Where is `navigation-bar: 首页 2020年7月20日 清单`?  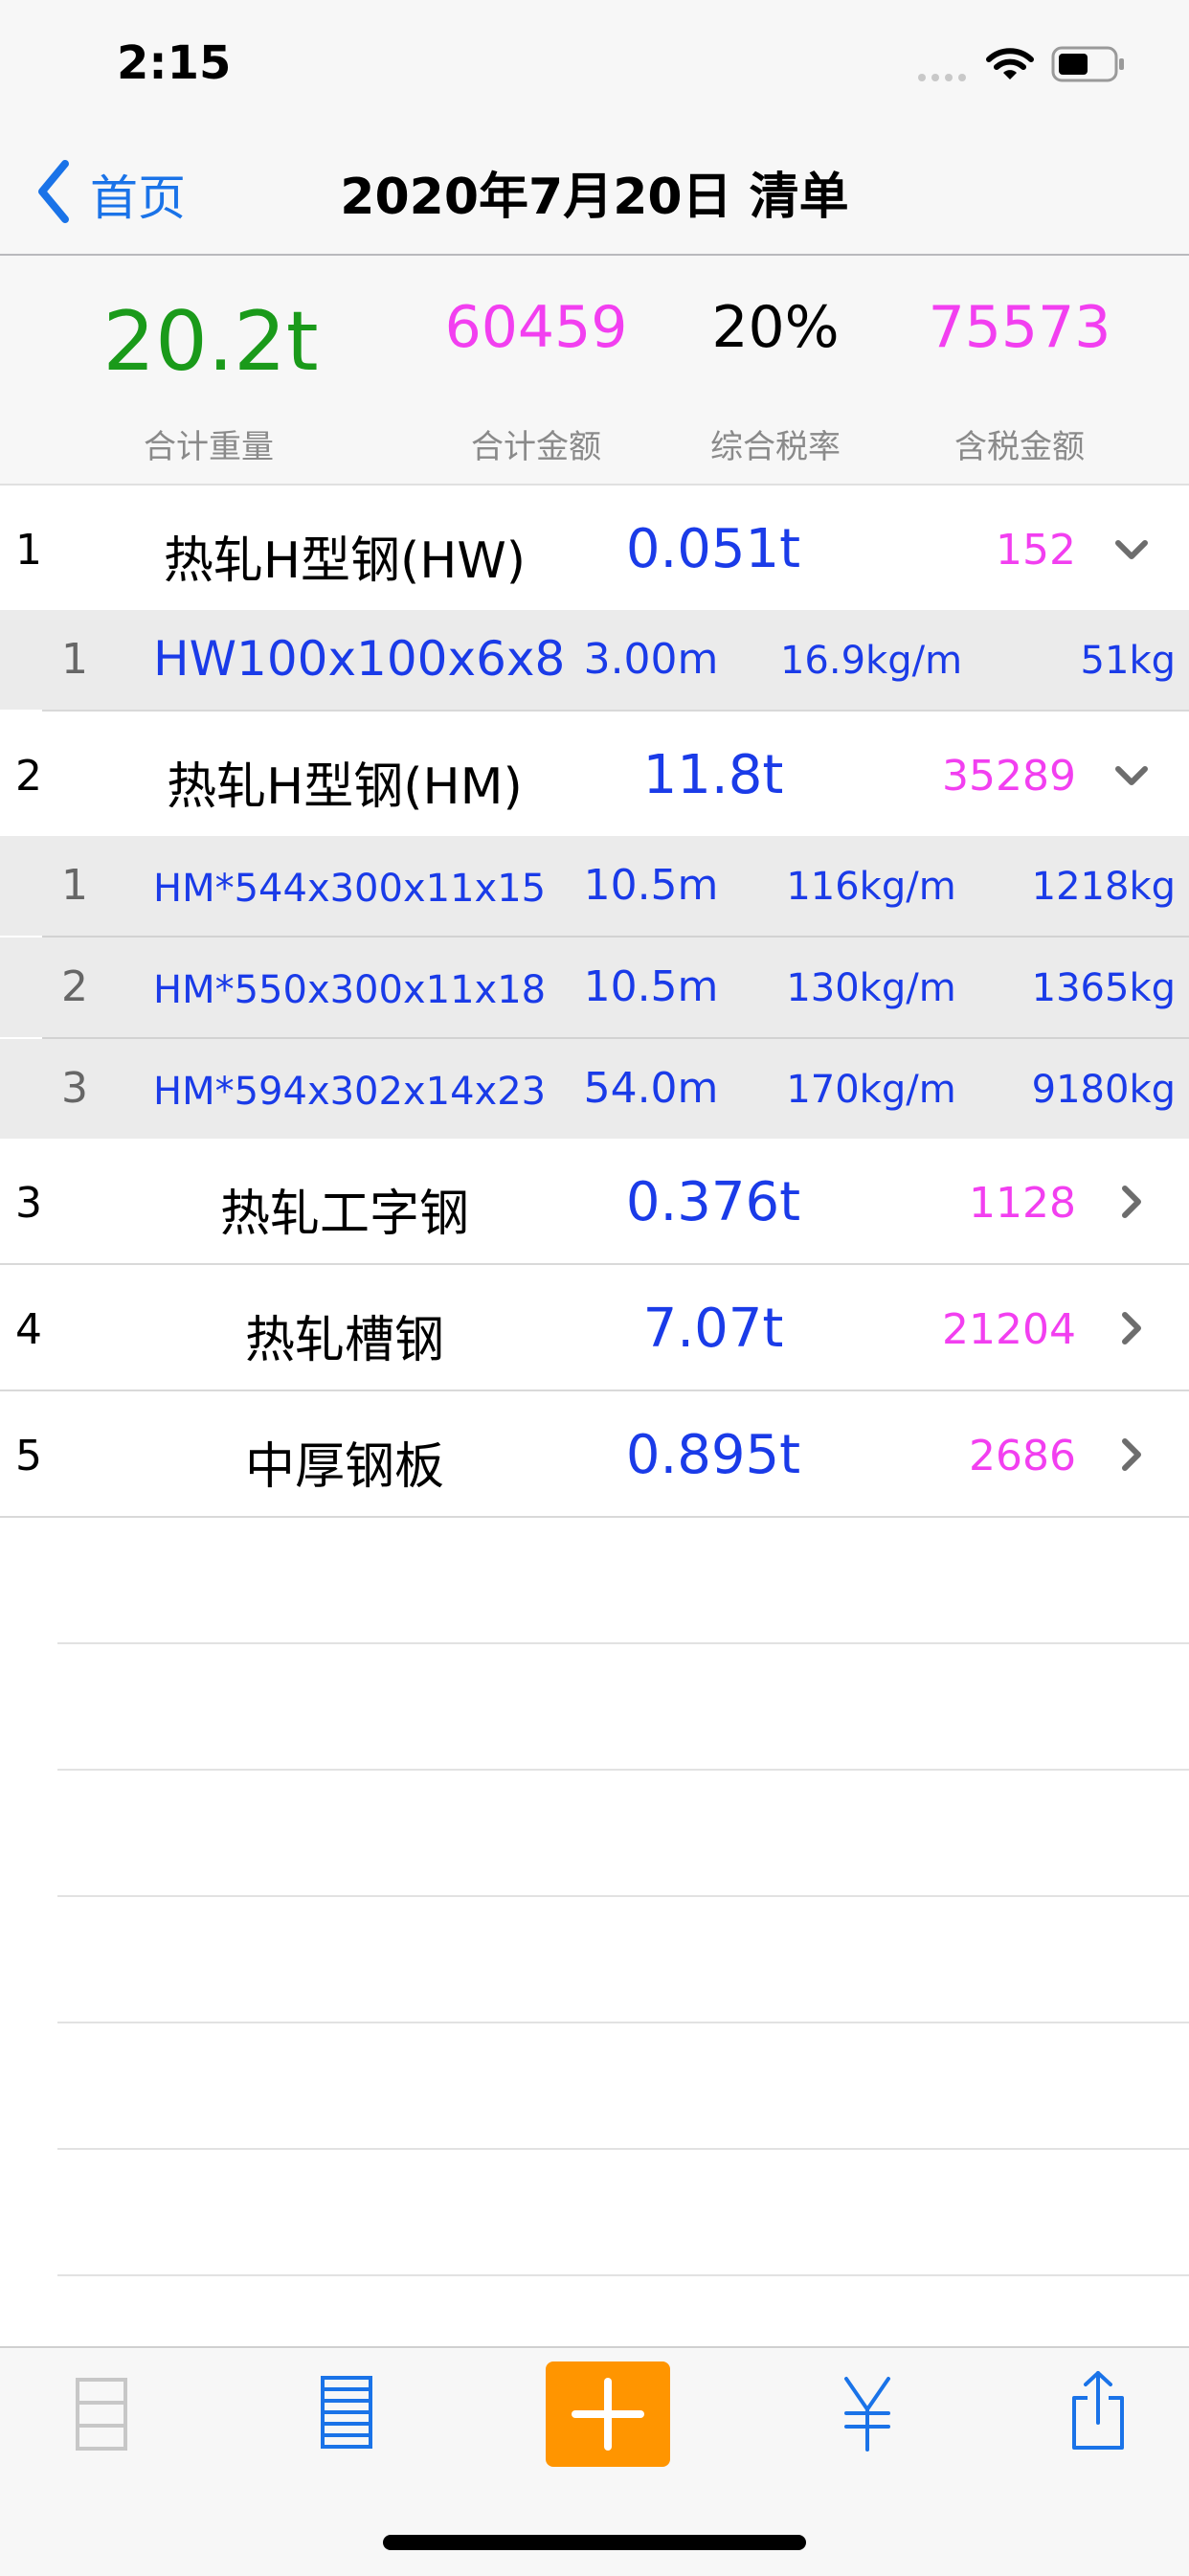
navigation-bar: 首页 2020年7月20日 清单 is located at coordinates (594, 192).